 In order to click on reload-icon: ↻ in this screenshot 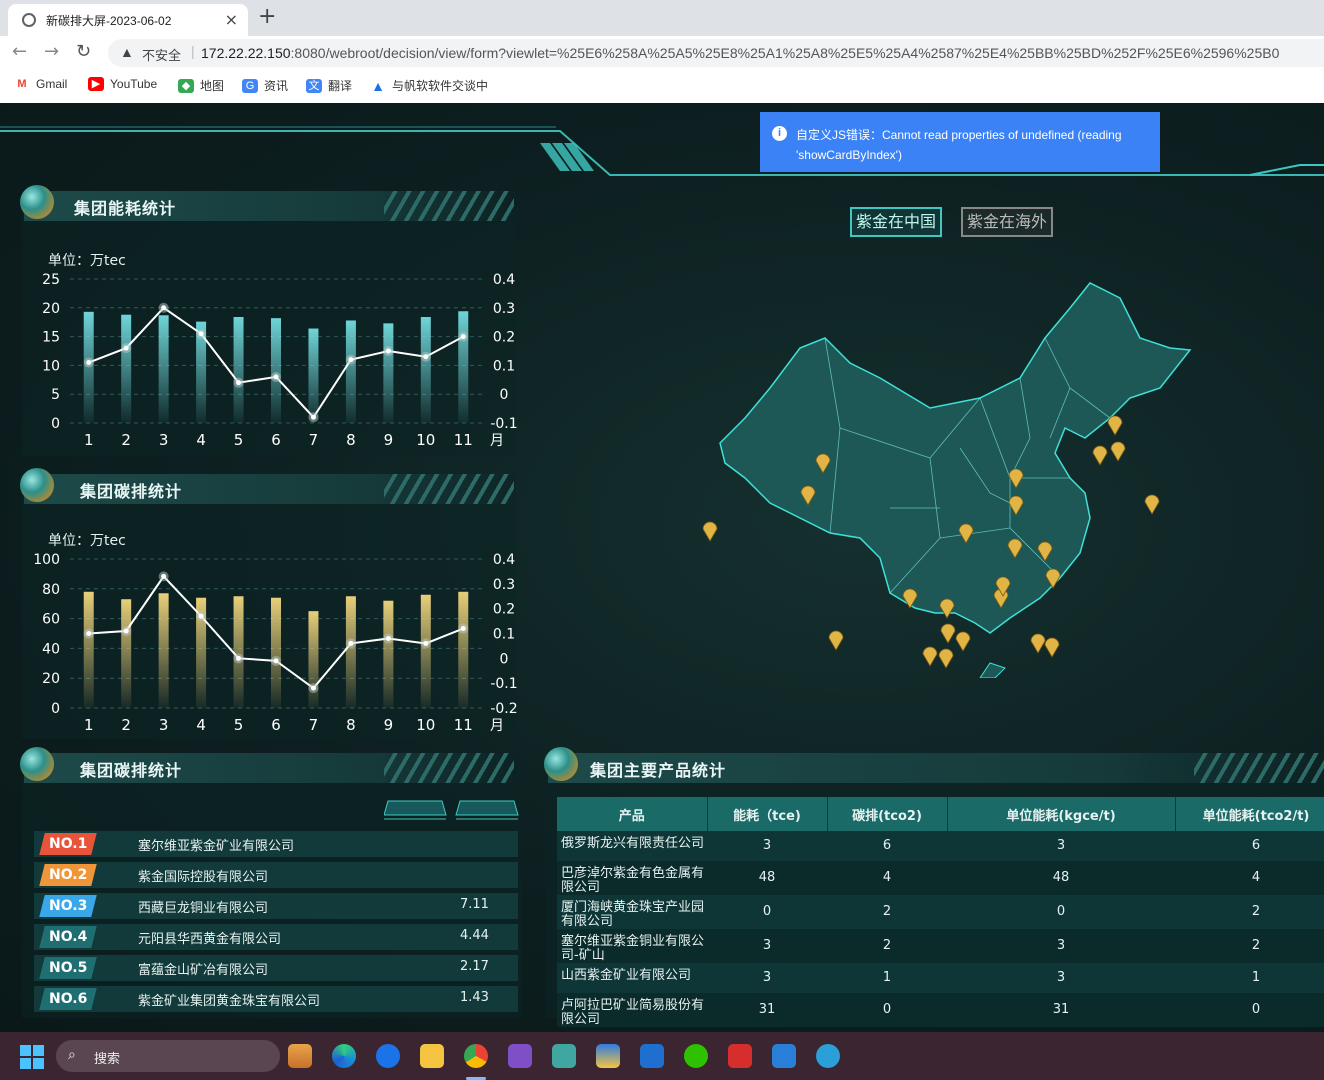, I will do `click(83, 51)`.